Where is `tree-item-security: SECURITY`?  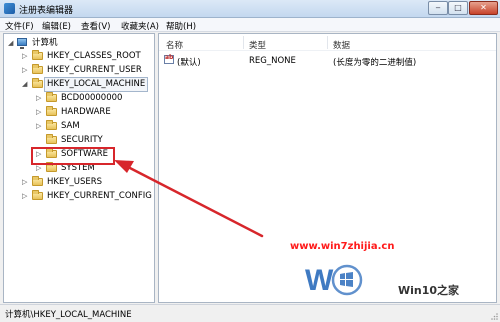 tree-item-security: SECURITY is located at coordinates (79, 140).